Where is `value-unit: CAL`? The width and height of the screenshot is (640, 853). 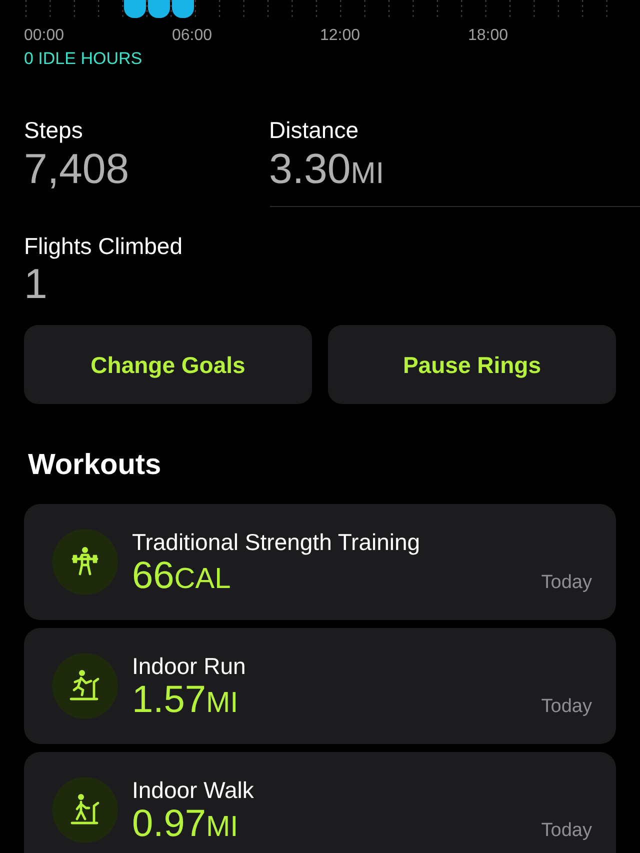
value-unit: CAL is located at coordinates (202, 579).